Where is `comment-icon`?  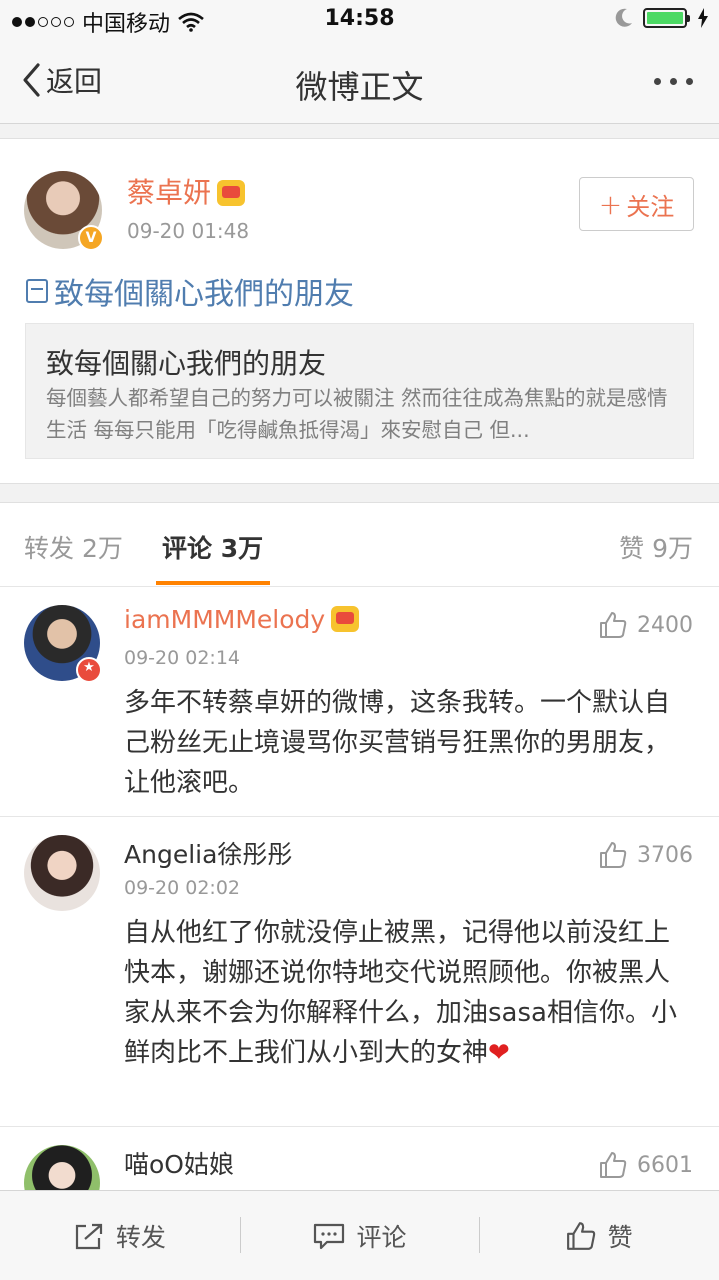
comment-icon is located at coordinates (328, 1236).